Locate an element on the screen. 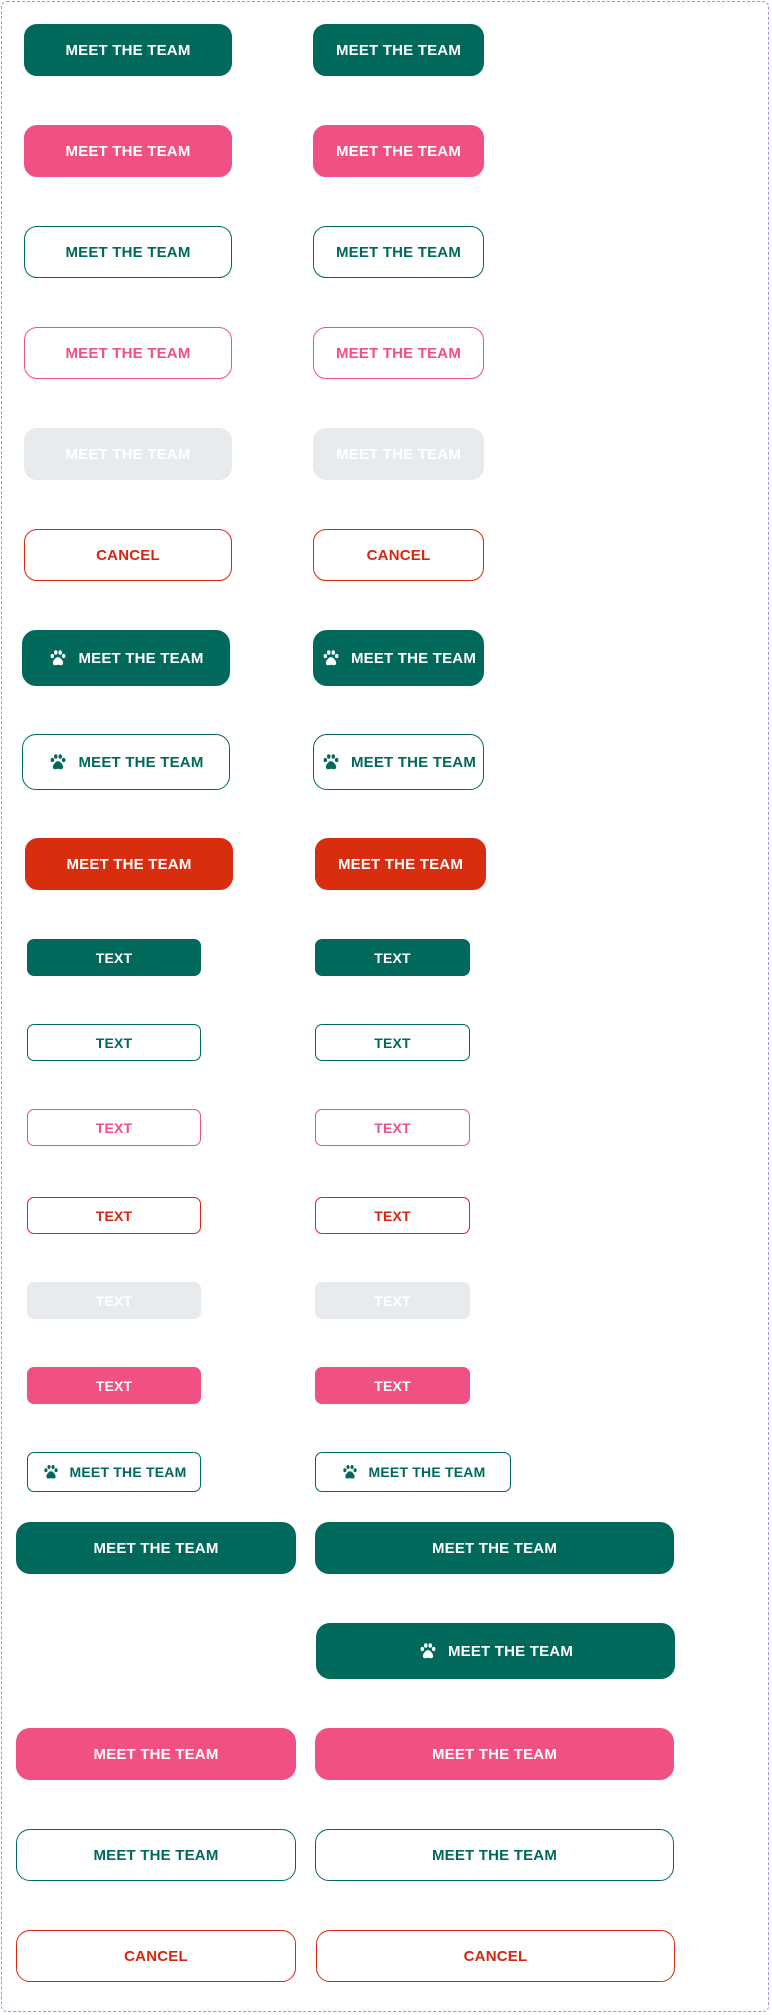 Image resolution: width=772 pixels, height=2015 pixels. meet-team-wide-icon-button-teal: MEET THE TEAM is located at coordinates (495, 1651).